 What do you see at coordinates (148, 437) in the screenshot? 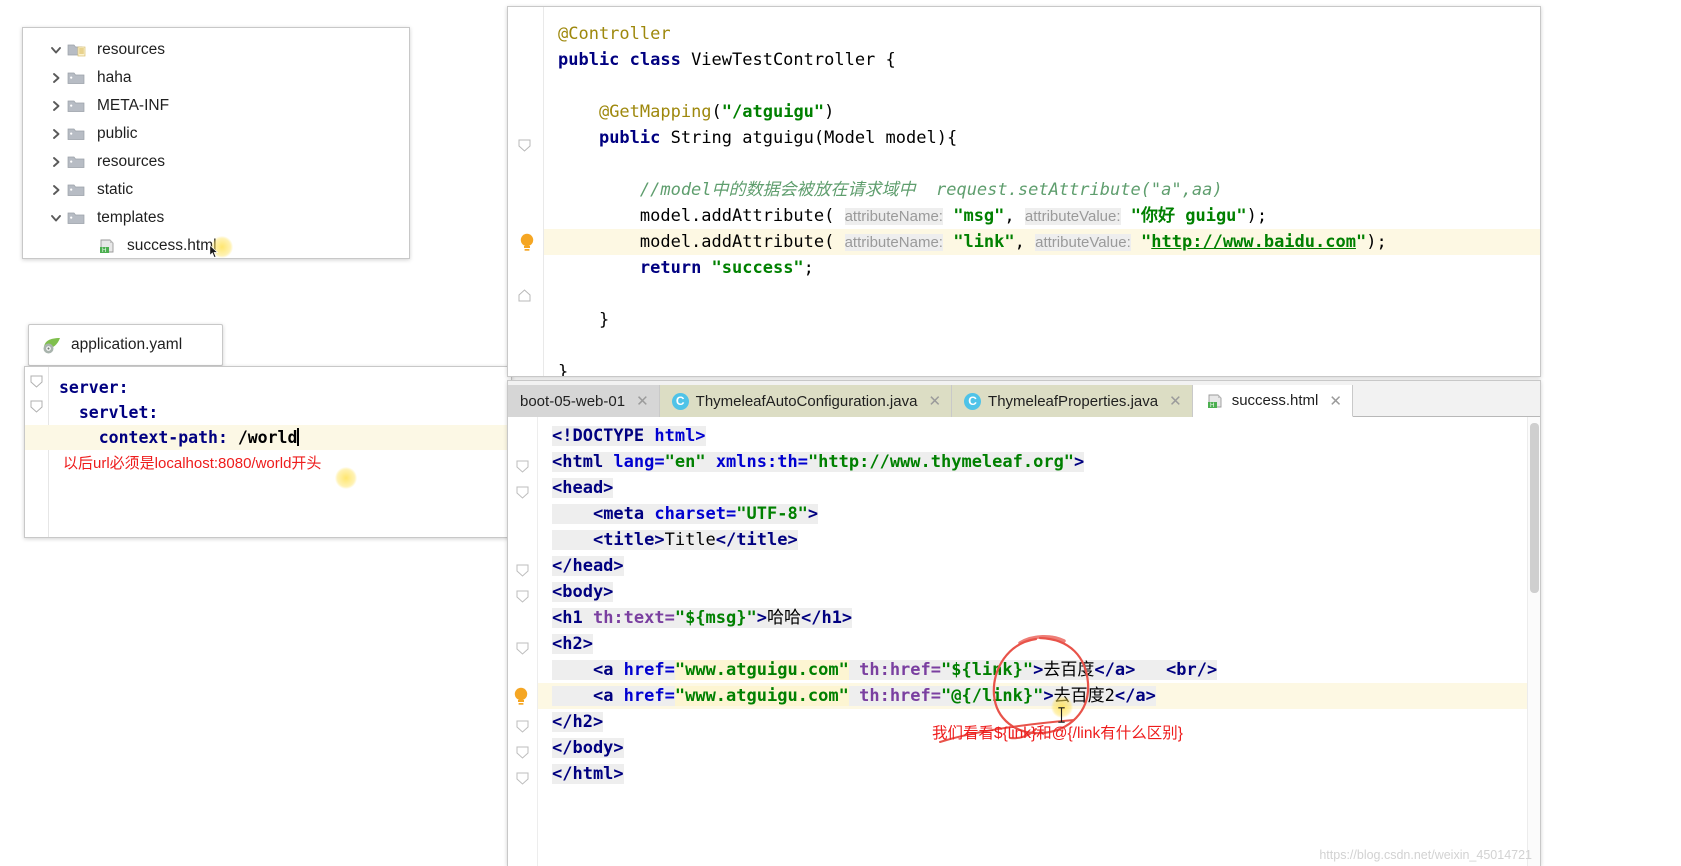
I see `yaml-line-text: context-path:` at bounding box center [148, 437].